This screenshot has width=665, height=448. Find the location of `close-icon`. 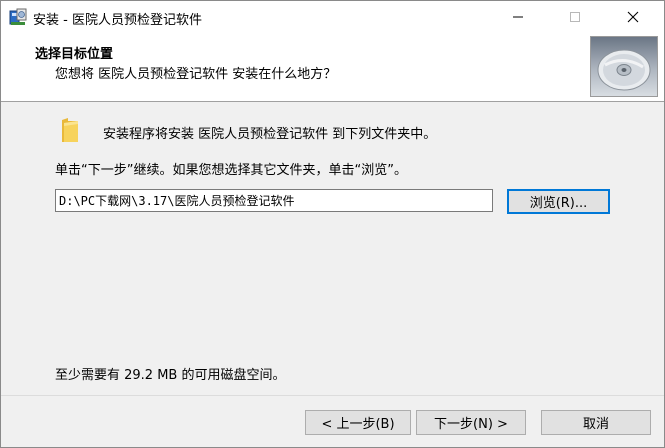

close-icon is located at coordinates (633, 17).